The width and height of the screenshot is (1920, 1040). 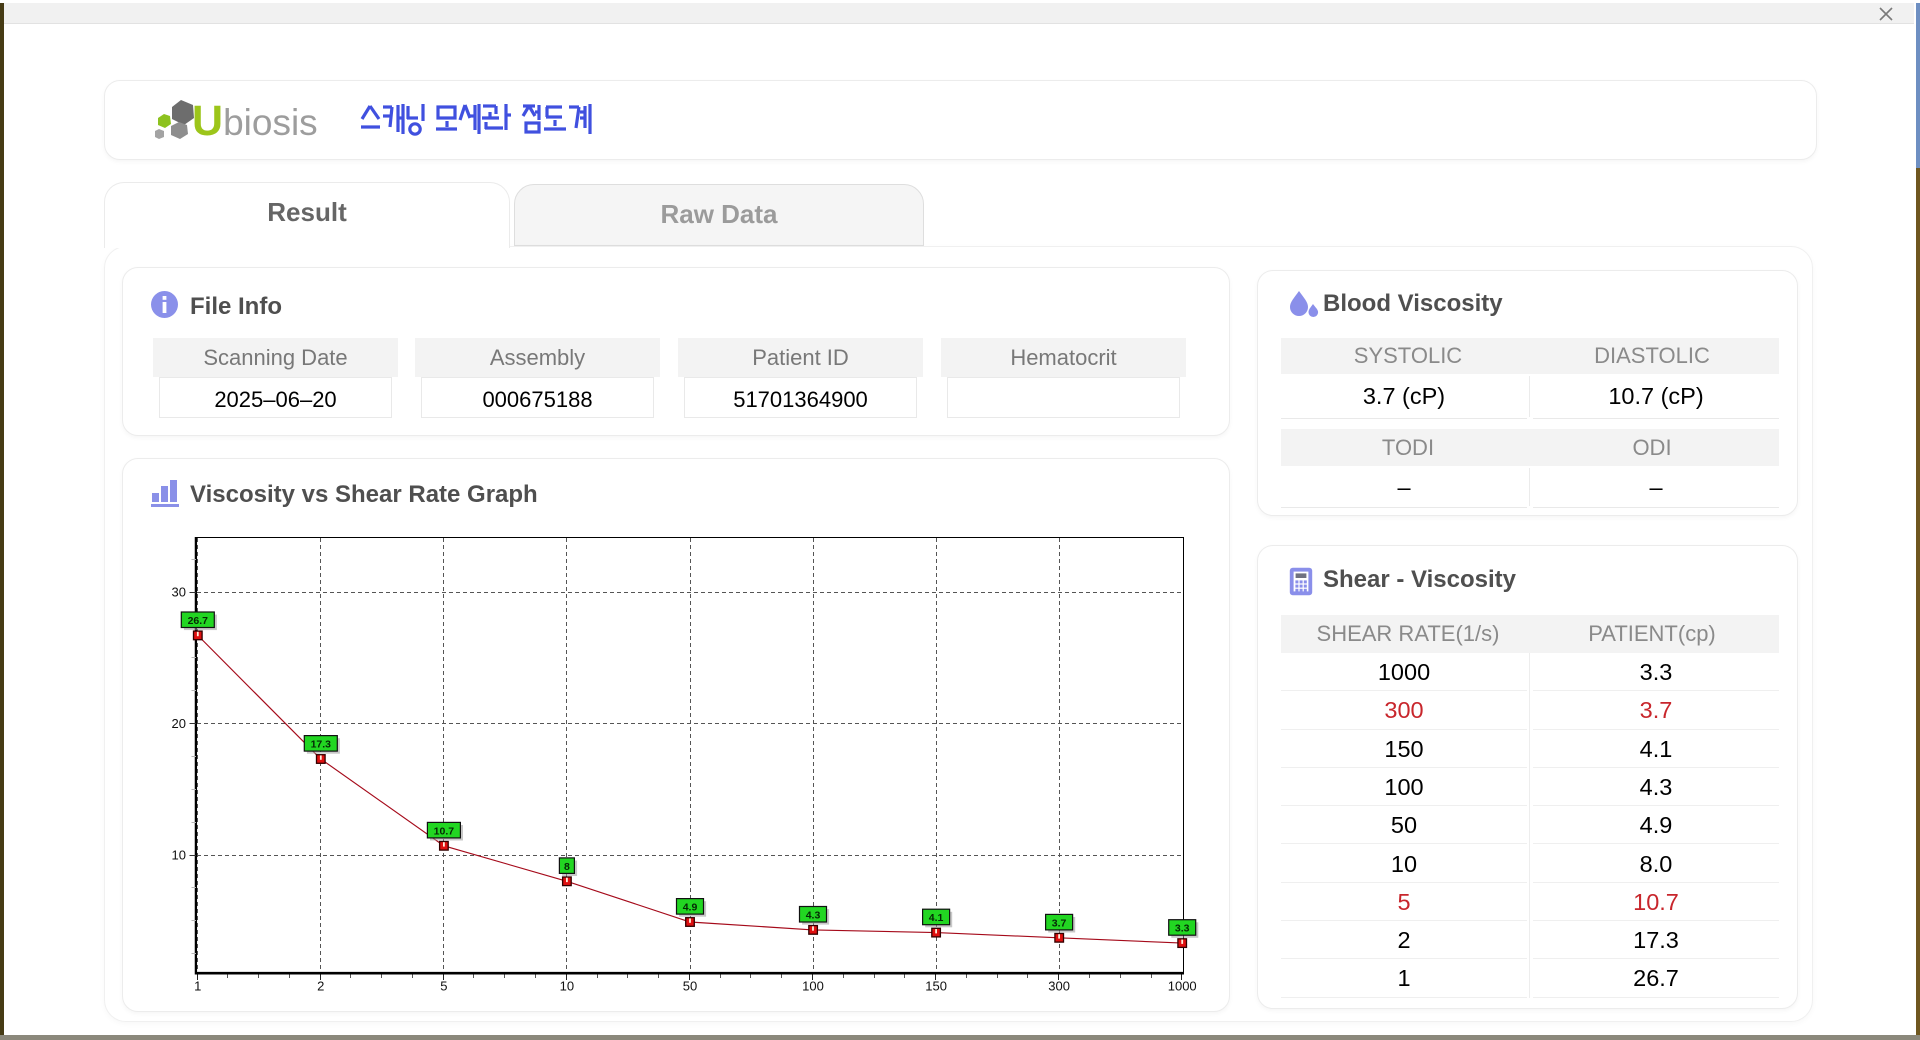 What do you see at coordinates (321, 745) in the screenshot?
I see `svg-text: 17.3` at bounding box center [321, 745].